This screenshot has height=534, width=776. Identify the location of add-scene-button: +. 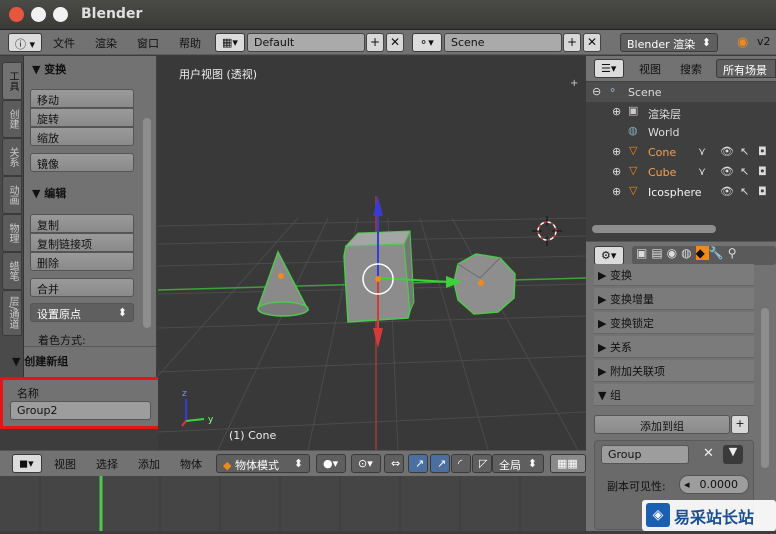
(572, 42).